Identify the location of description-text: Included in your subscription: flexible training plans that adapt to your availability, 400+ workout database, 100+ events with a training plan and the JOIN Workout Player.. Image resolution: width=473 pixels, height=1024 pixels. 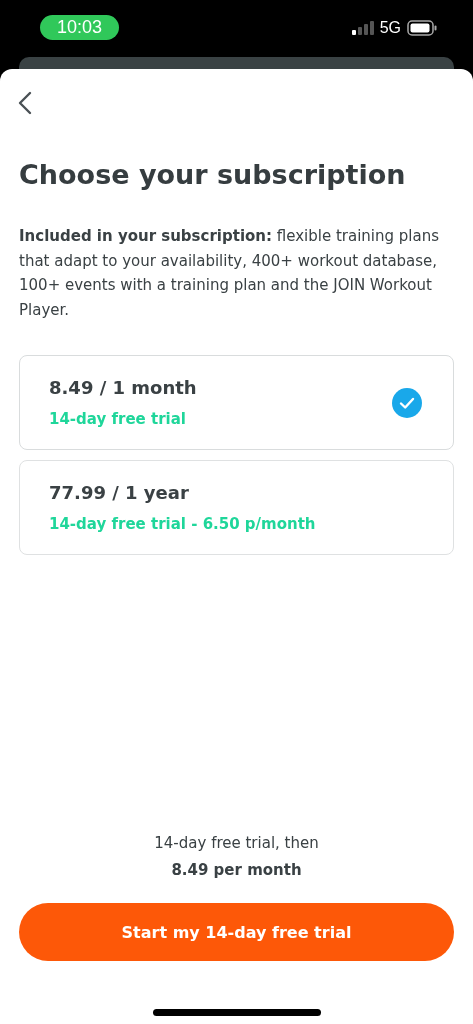
(229, 273).